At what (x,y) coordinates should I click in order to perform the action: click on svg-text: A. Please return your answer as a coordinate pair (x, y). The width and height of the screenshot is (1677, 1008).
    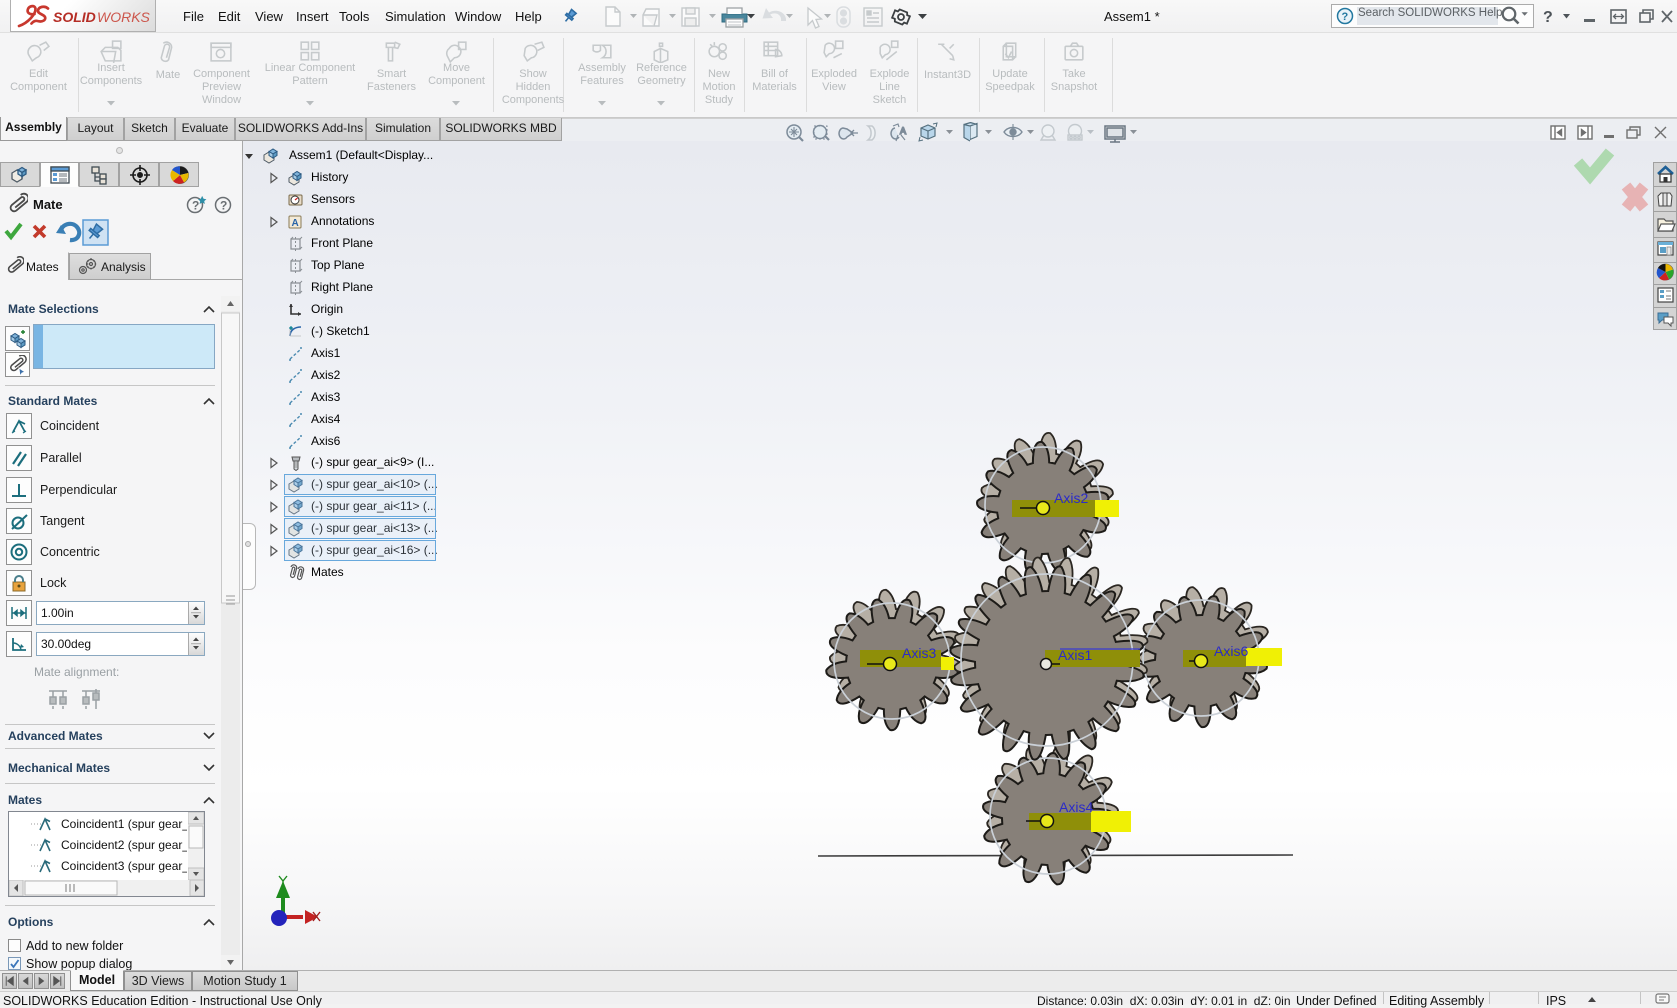
    Looking at the image, I should click on (903, 131).